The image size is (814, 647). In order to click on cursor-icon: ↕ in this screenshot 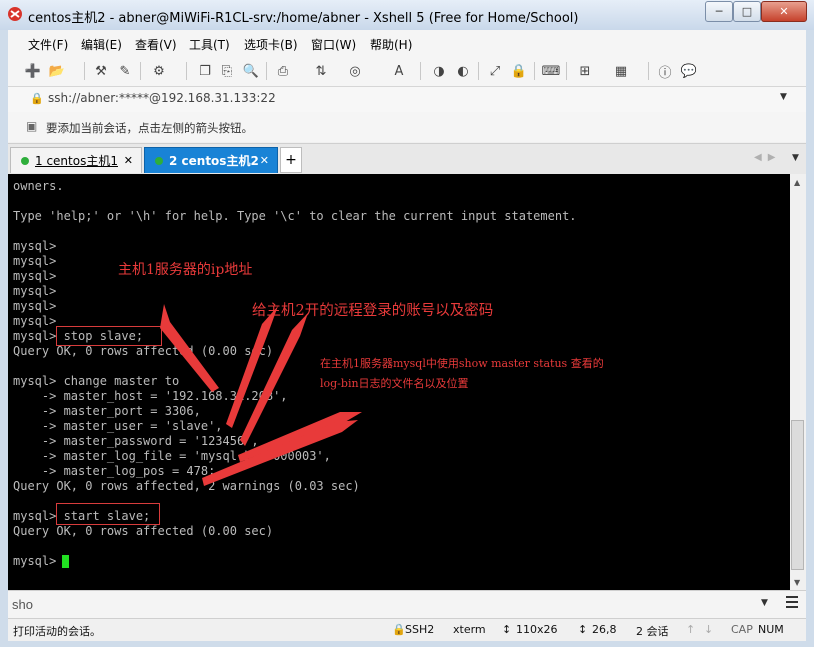, I will do `click(583, 629)`.